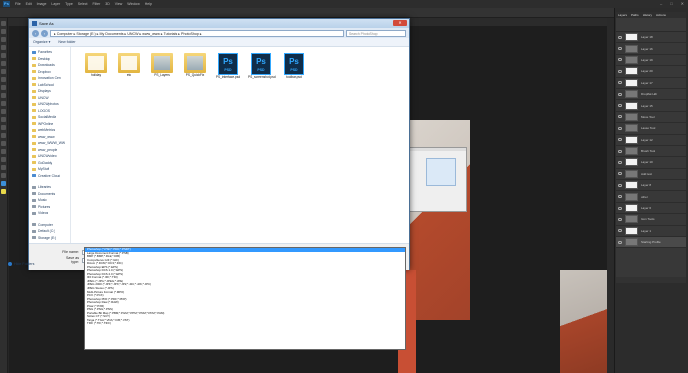 This screenshot has width=688, height=373. I want to click on zoom-tool-icon, so click(3, 175).